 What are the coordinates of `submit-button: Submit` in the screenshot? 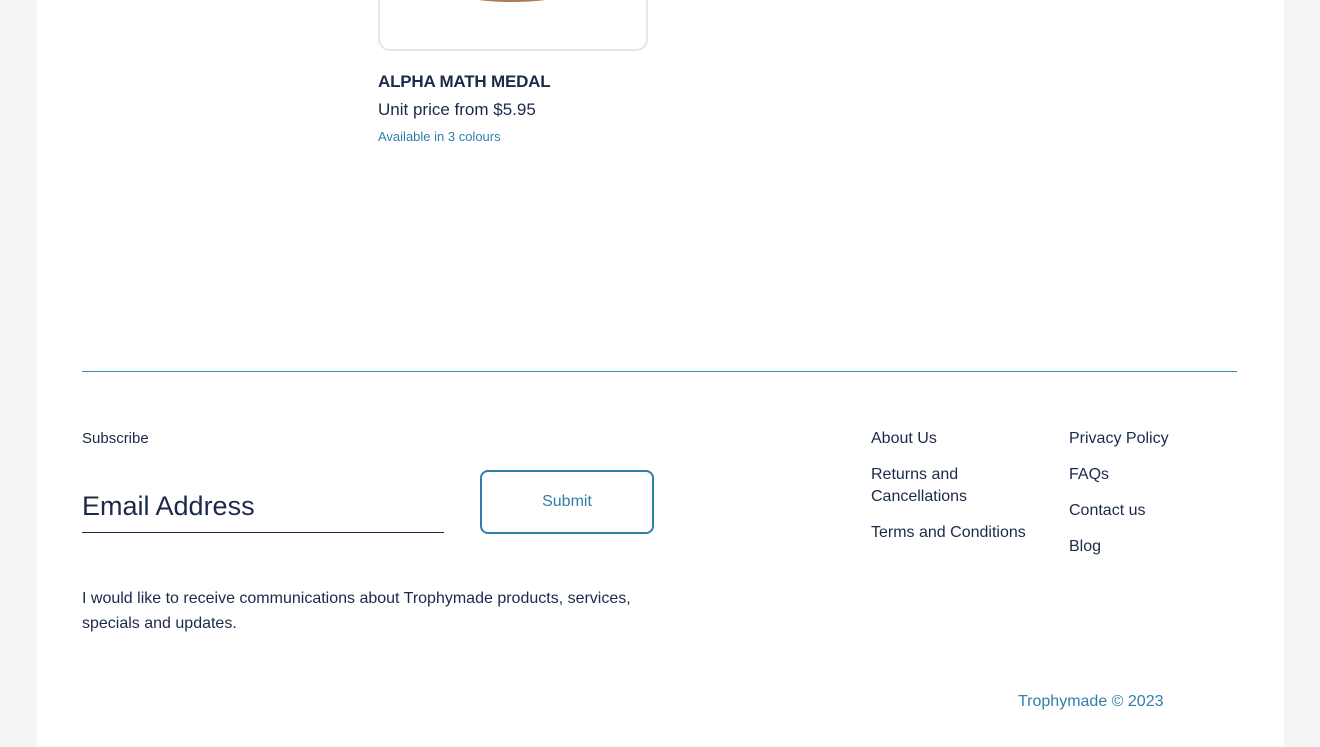 It's located at (567, 502).